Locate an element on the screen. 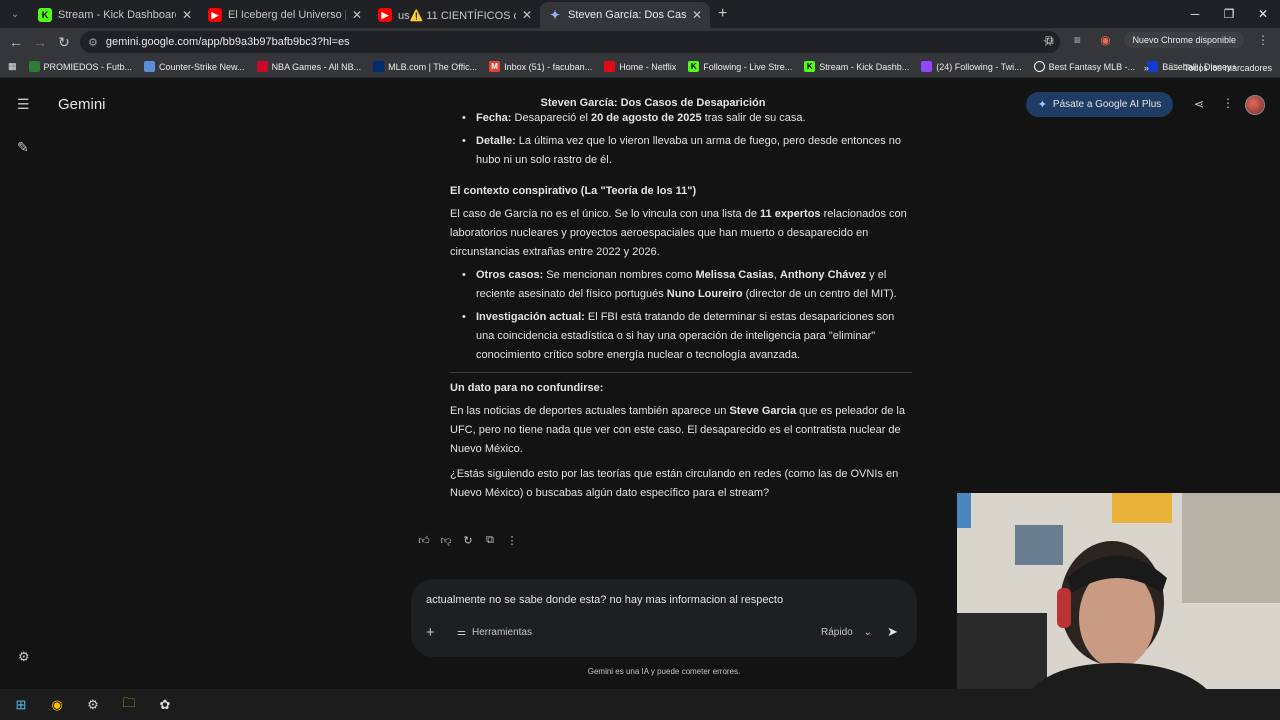 The height and width of the screenshot is (720, 1280). thumbs-down-icon: 👎︎ is located at coordinates (446, 540).